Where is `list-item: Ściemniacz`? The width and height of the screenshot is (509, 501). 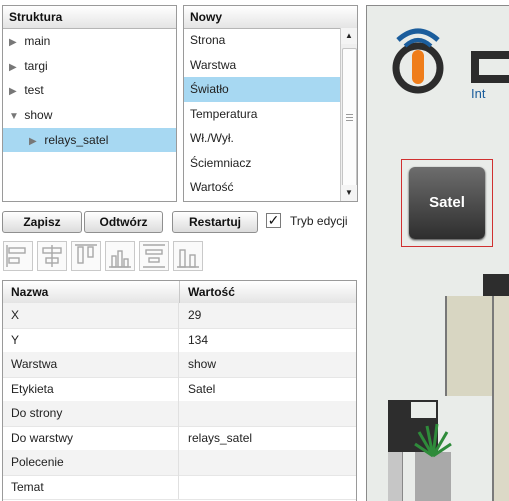
list-item: Ściemniacz is located at coordinates (262, 163).